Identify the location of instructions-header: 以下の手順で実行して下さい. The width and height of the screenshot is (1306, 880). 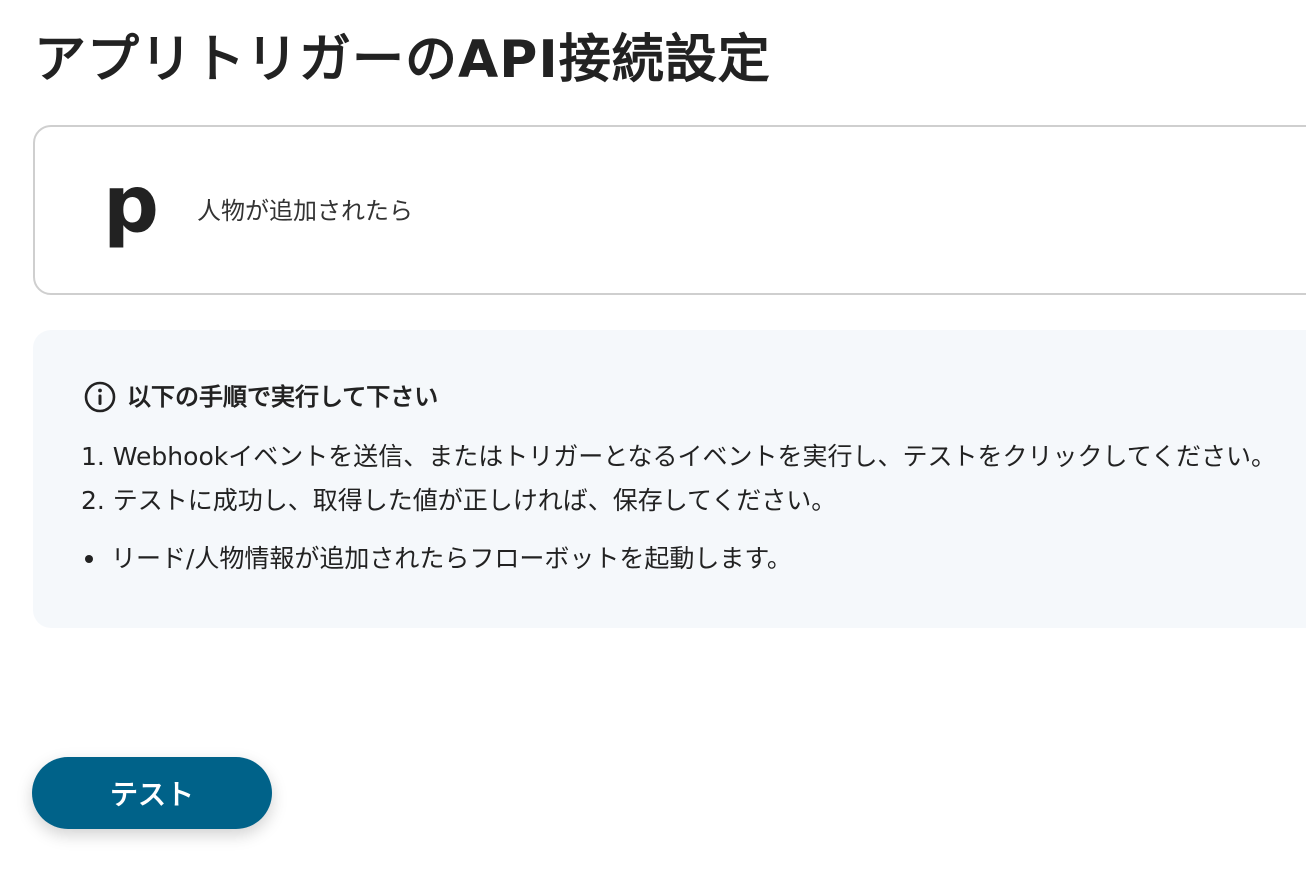
(260, 397).